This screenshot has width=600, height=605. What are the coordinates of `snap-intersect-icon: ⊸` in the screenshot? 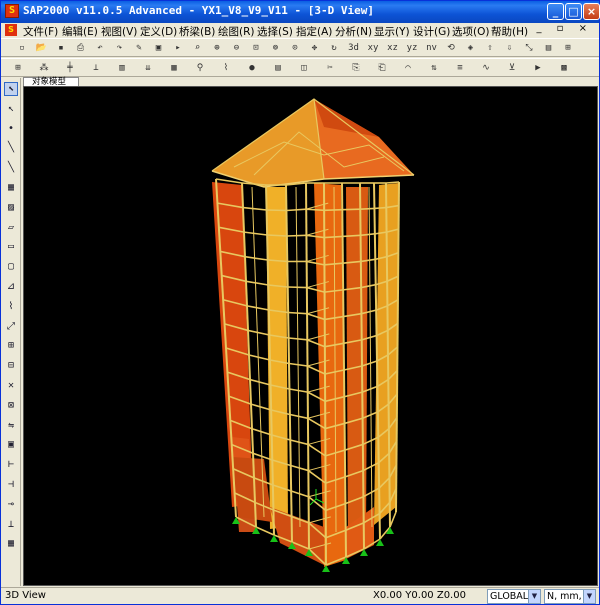 It's located at (11, 505).